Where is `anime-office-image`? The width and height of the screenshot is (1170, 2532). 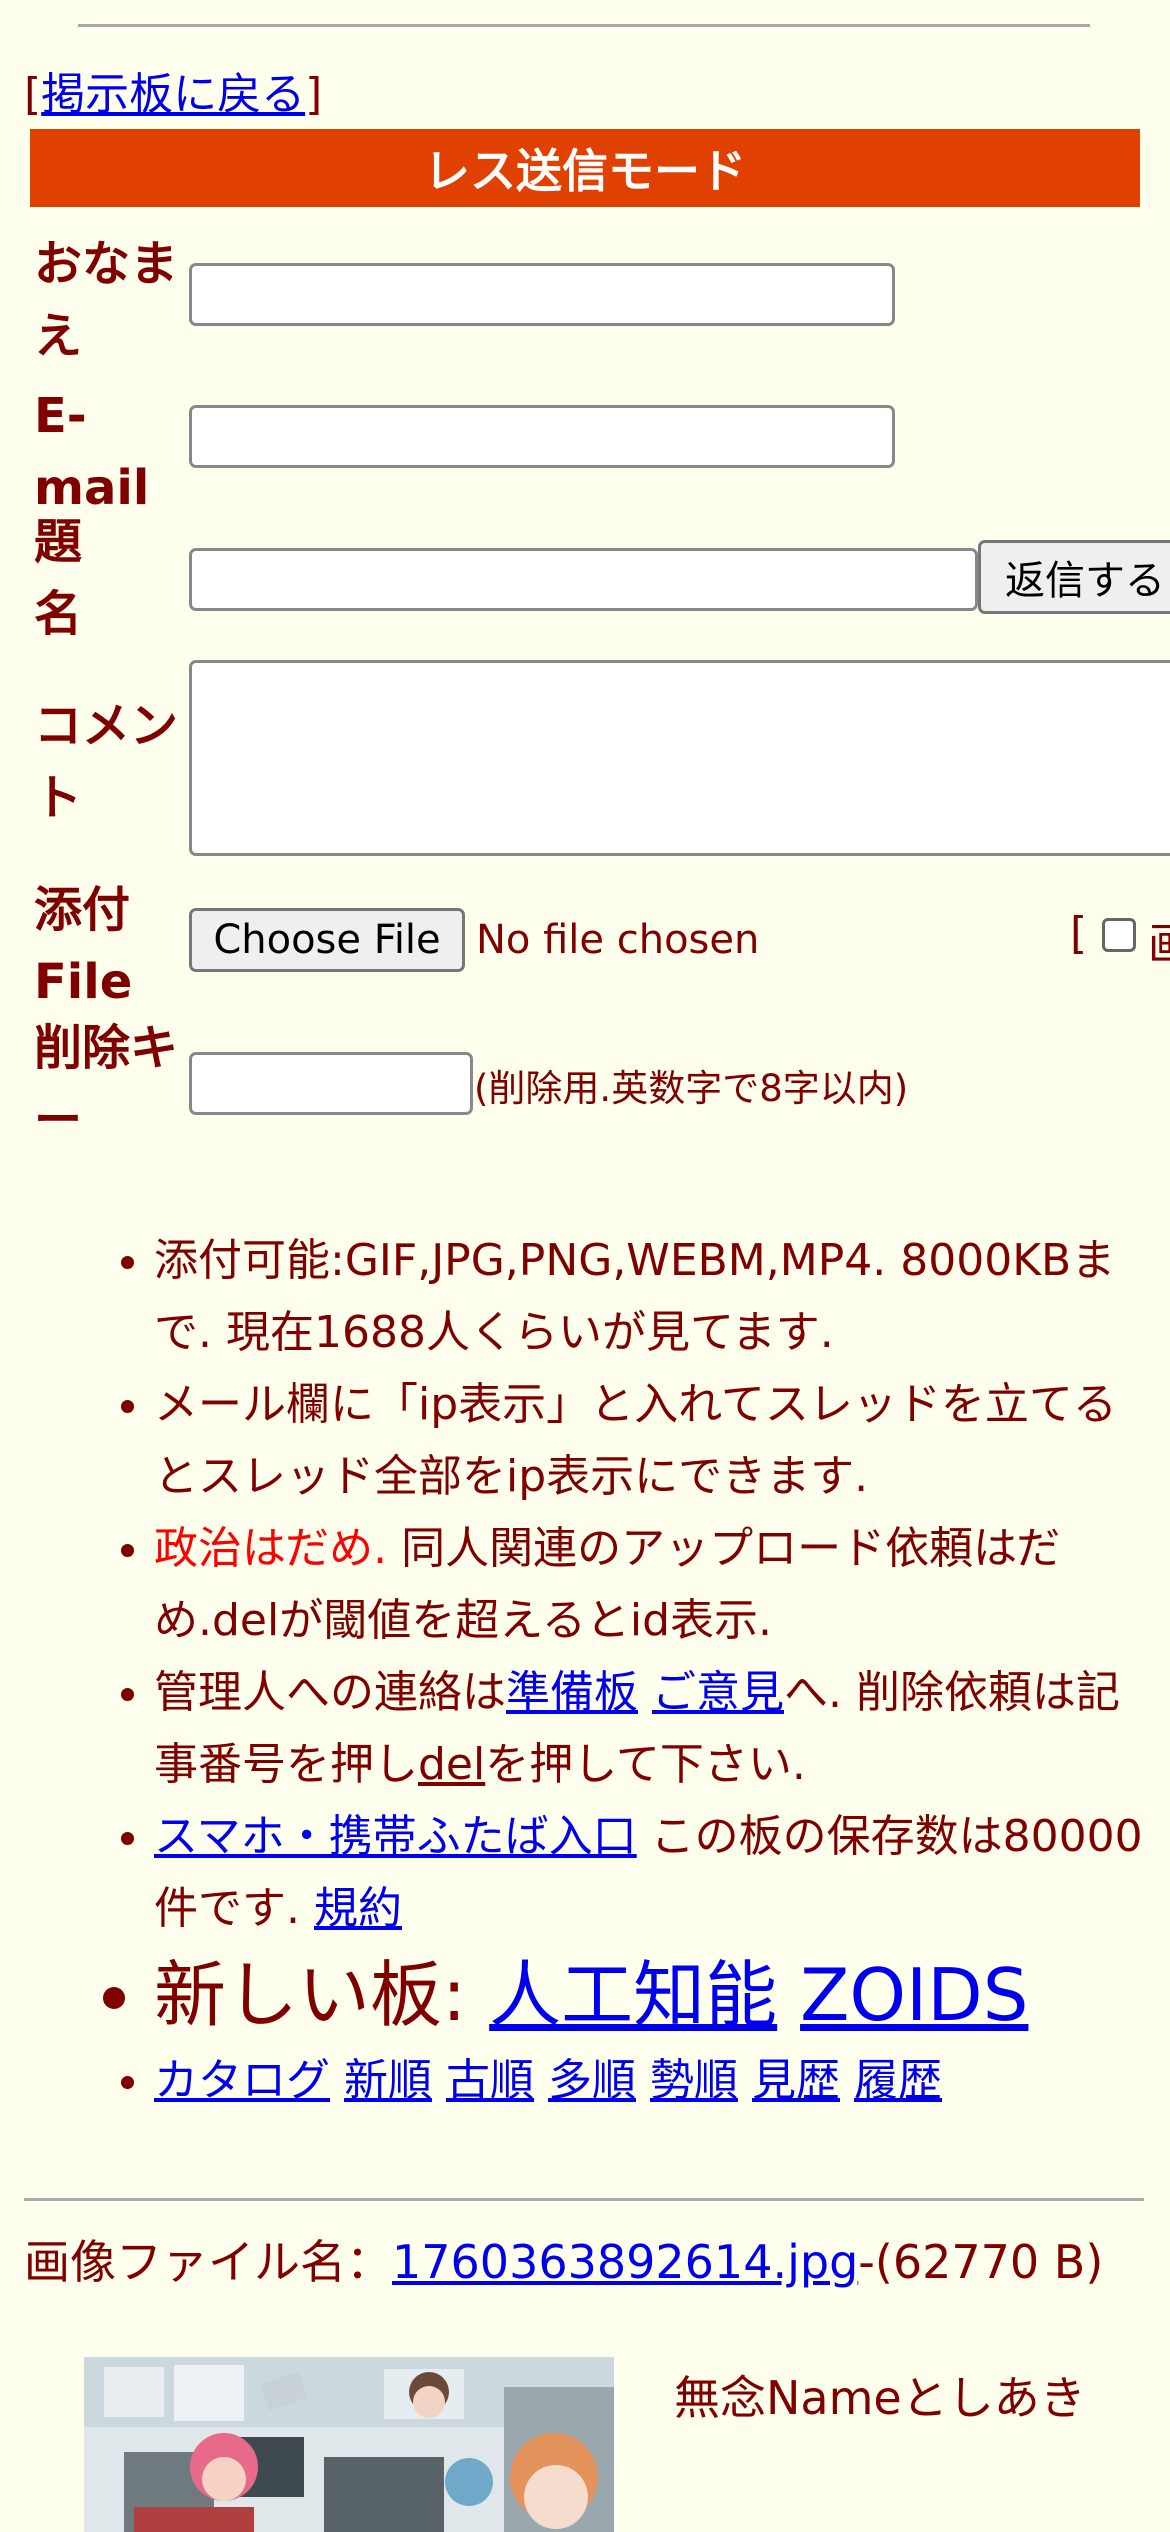
anime-office-image is located at coordinates (349, 2444).